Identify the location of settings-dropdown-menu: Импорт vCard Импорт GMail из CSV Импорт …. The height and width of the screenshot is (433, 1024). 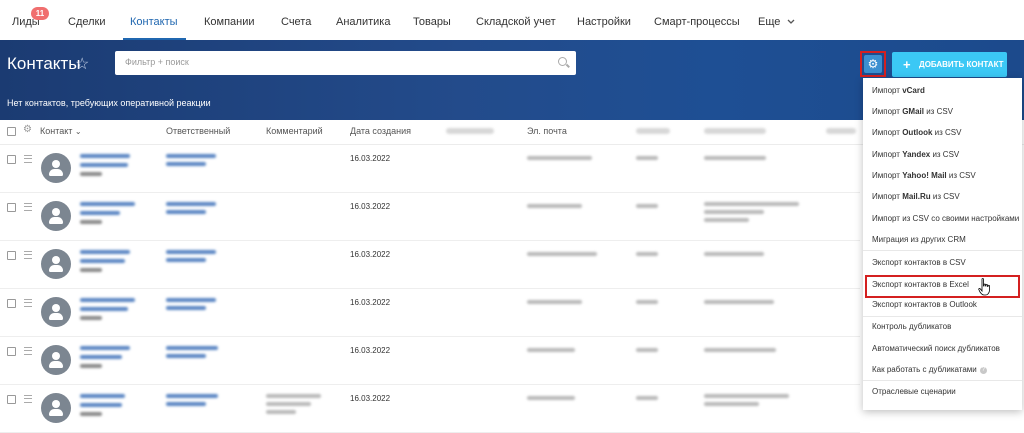
(942, 244).